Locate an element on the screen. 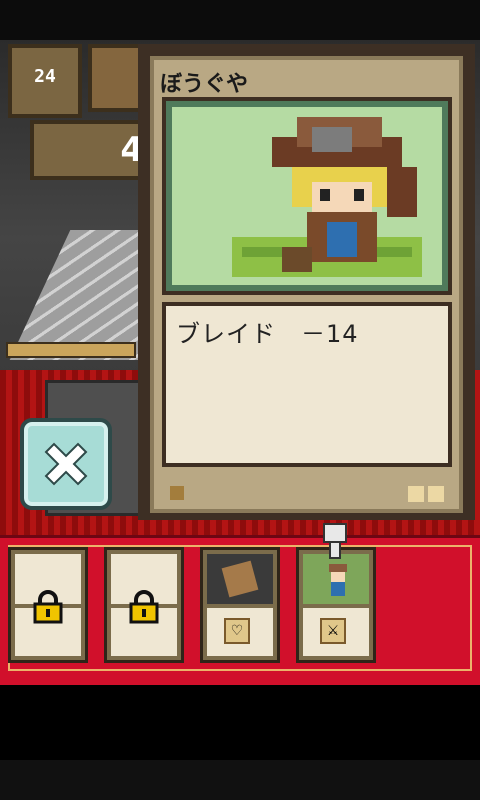 Image resolution: width=480 pixels, height=800 pixels. card-description: ブレイド －14 is located at coordinates (267, 334).